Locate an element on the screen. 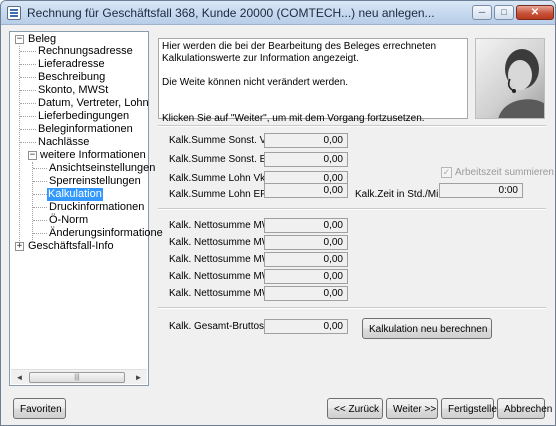 Image resolution: width=556 pixels, height=426 pixels. tree-item-nachlaesse: Nachlässe is located at coordinates (63, 142).